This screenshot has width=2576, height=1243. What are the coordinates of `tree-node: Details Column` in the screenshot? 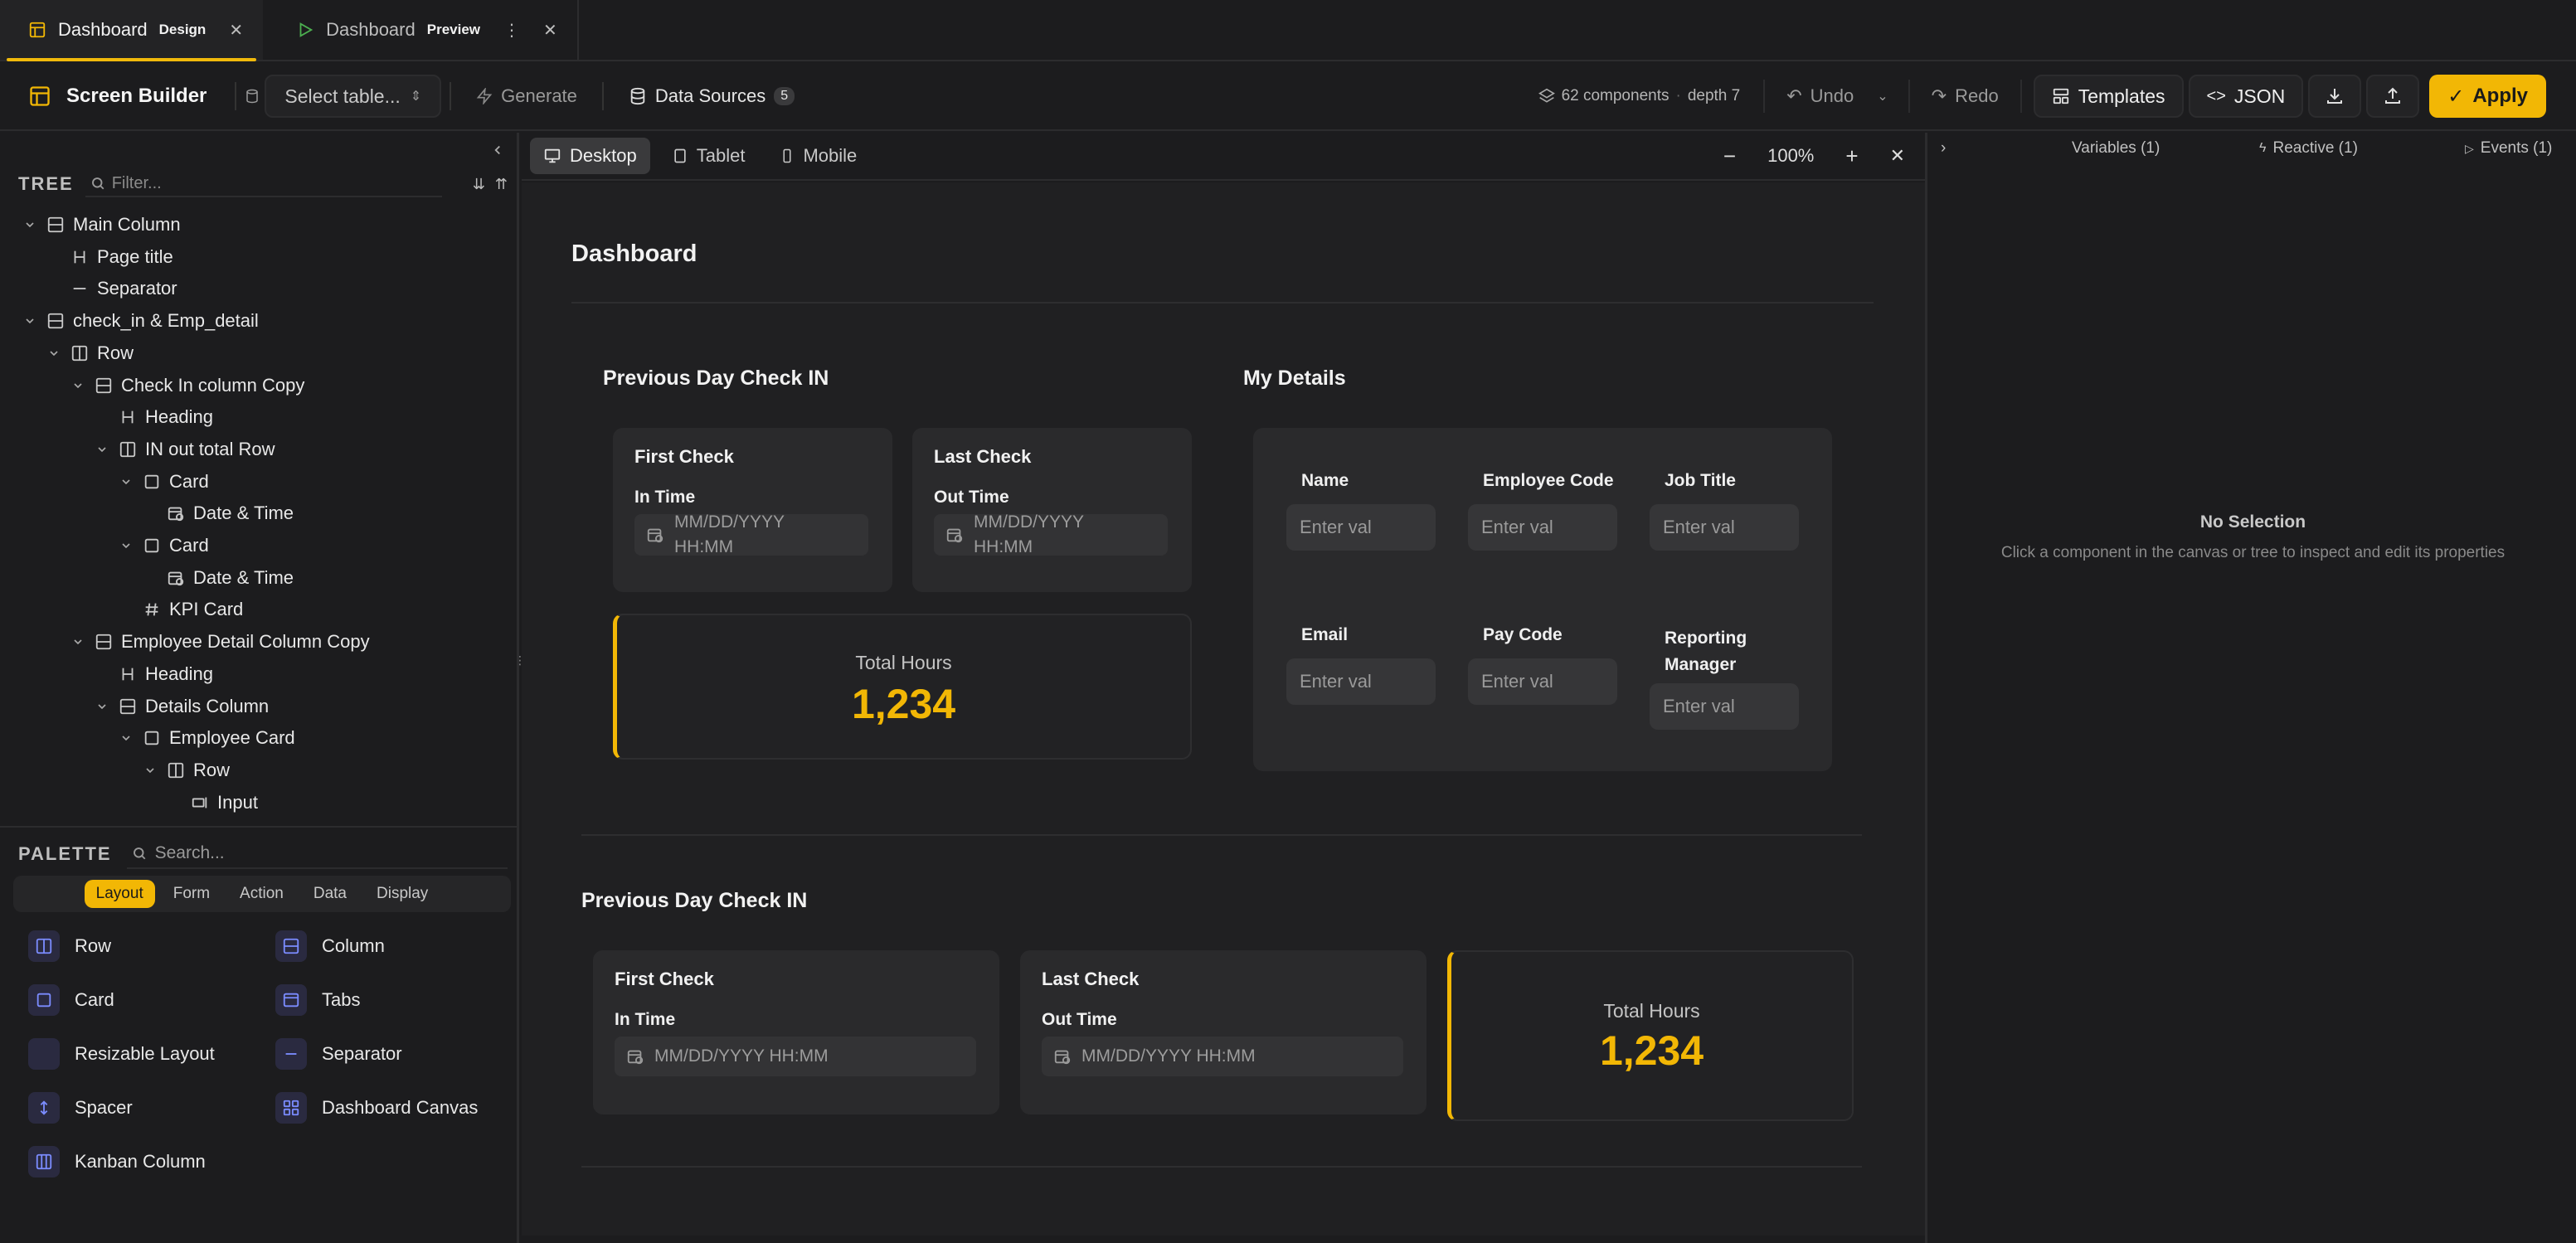 It's located at (182, 707).